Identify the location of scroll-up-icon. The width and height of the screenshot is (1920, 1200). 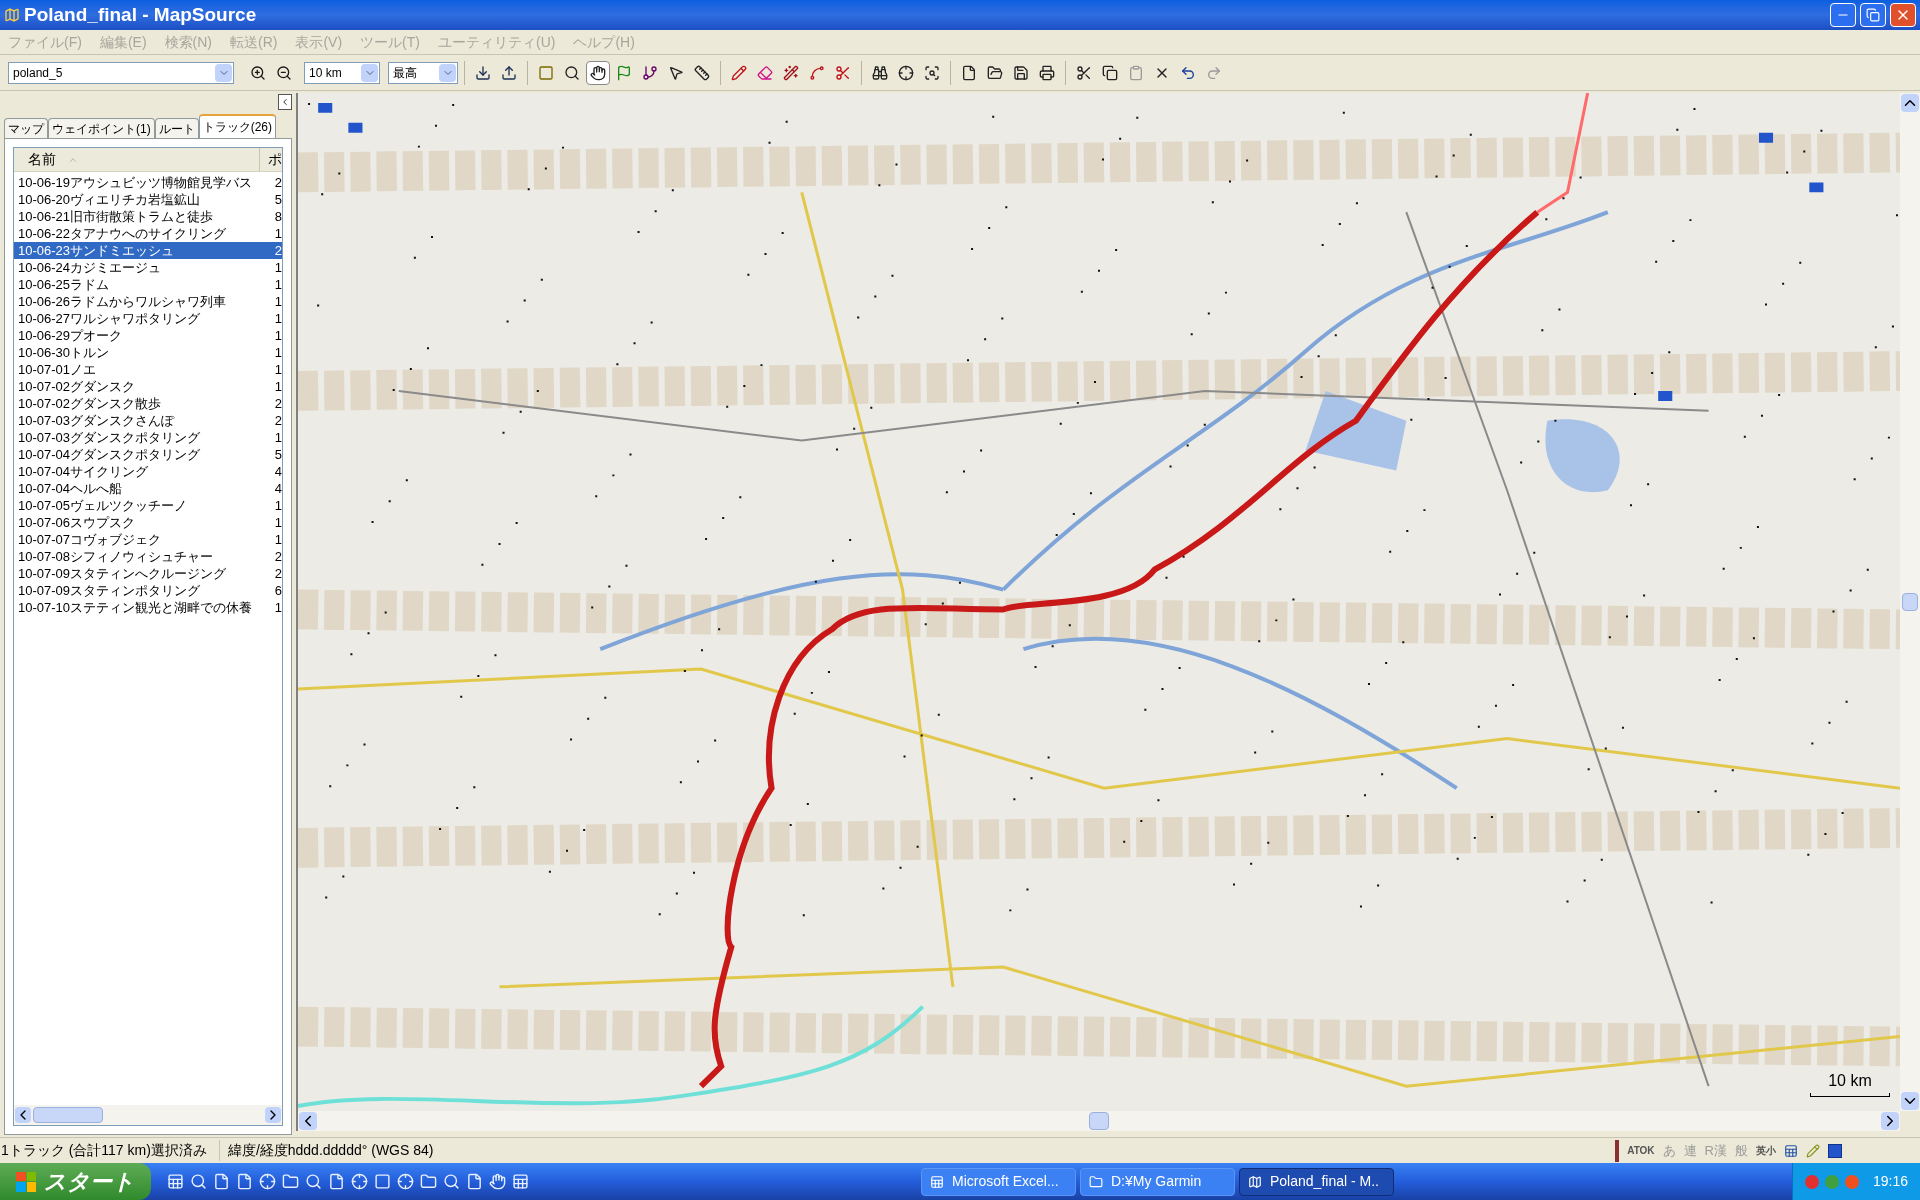
(1910, 103).